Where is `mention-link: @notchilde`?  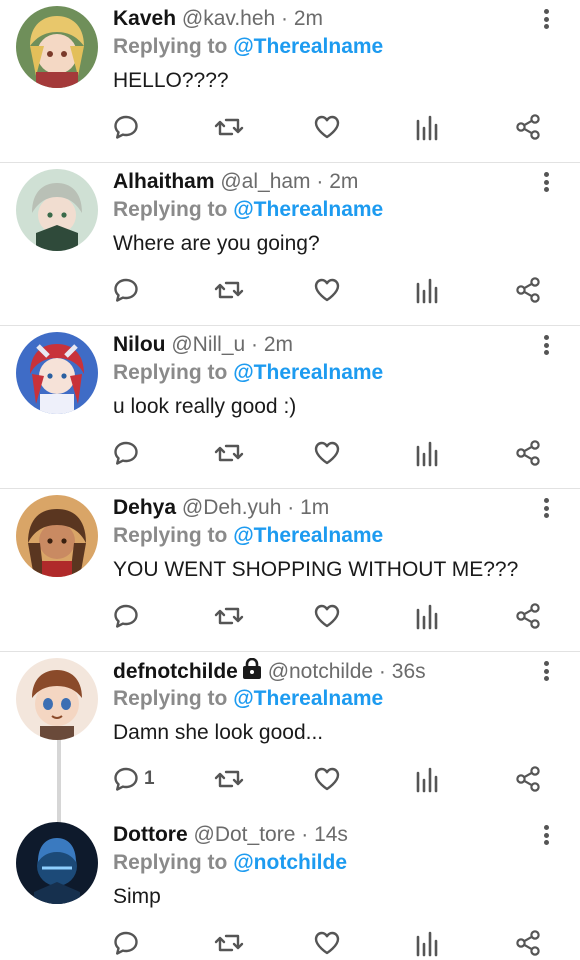 mention-link: @notchilde is located at coordinates (290, 862).